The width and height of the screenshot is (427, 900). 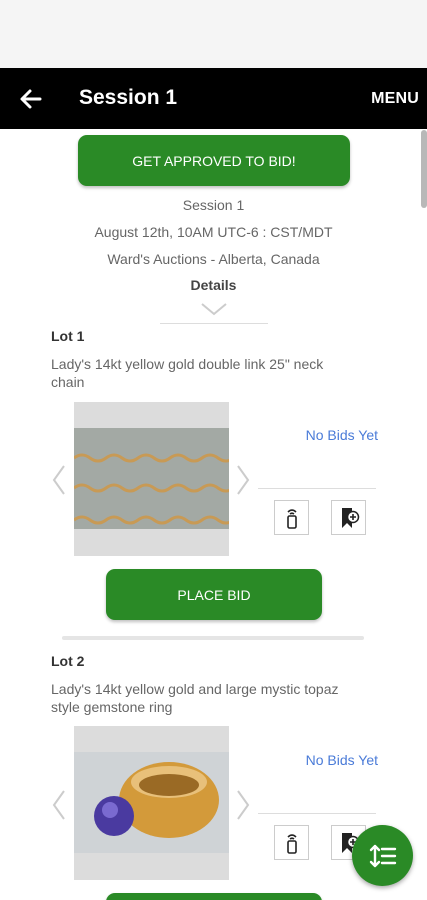 What do you see at coordinates (68, 661) in the screenshot?
I see `lot-label: Lot 2` at bounding box center [68, 661].